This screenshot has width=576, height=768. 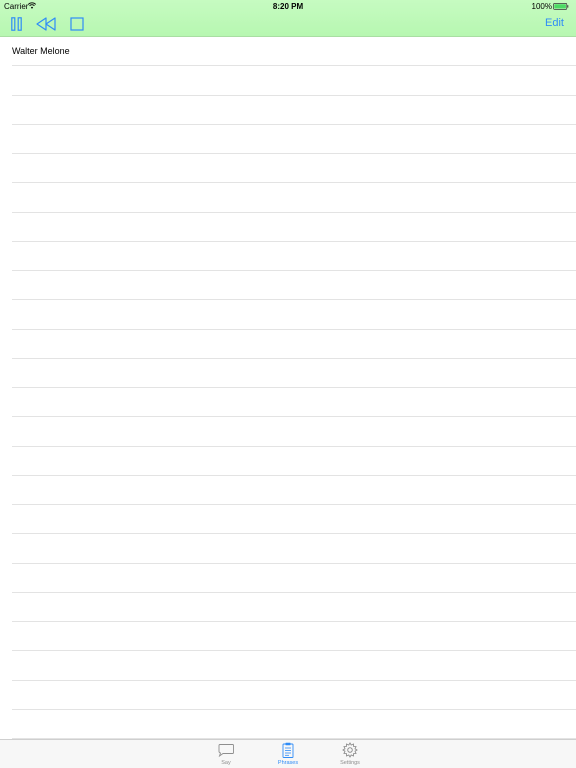 I want to click on battery-icon, so click(x=561, y=7).